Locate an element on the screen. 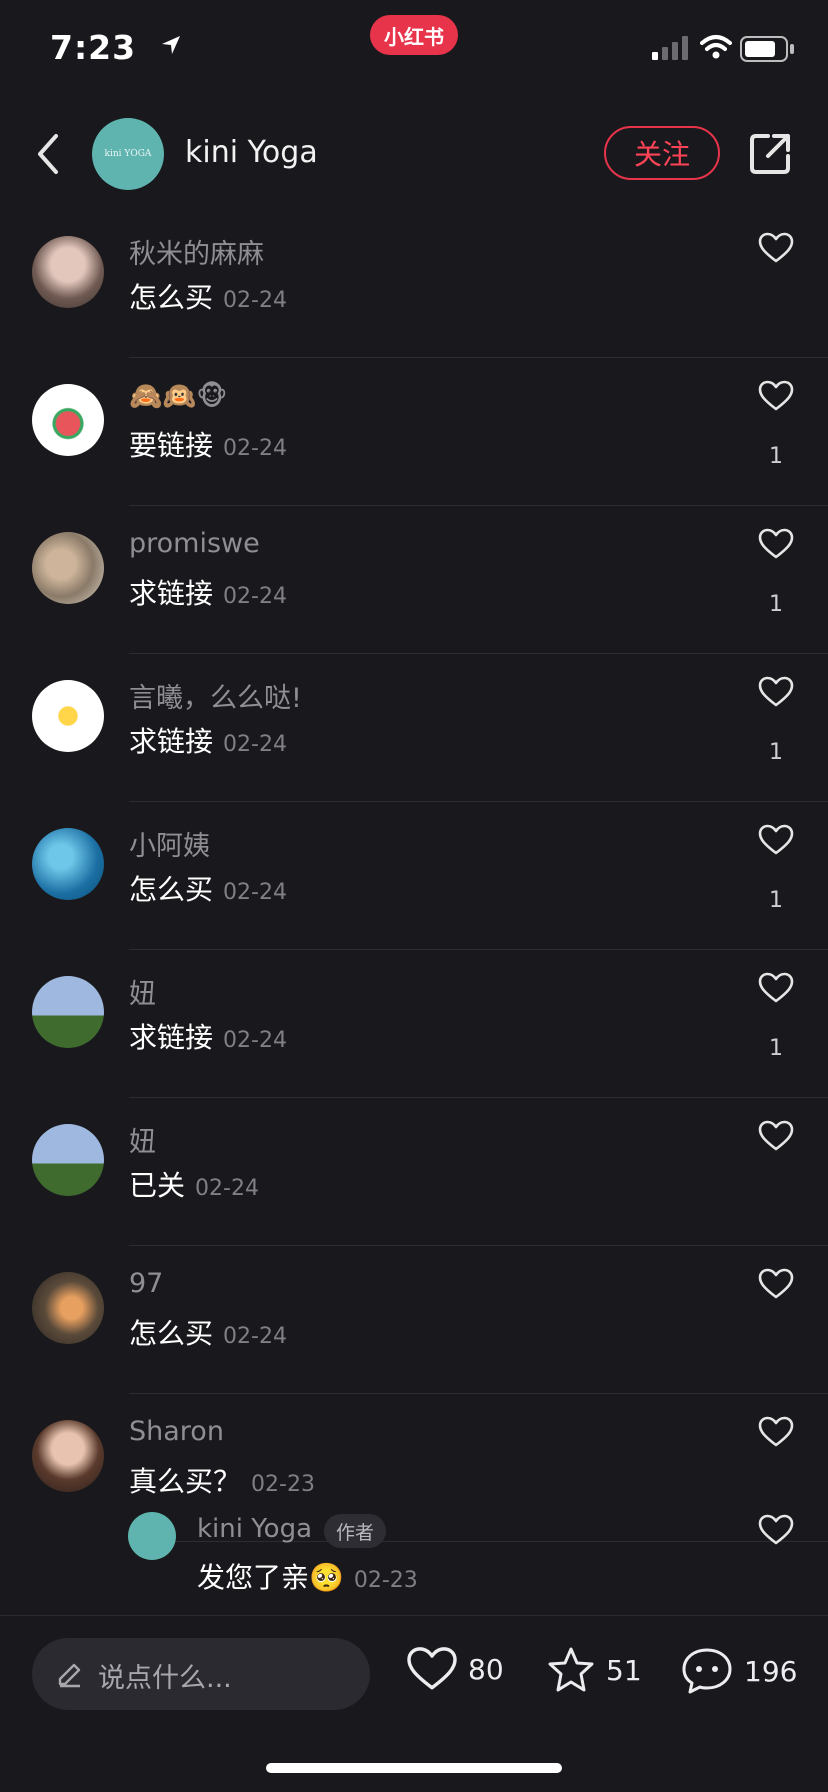 The image size is (828, 1792). comment-date: 02-23 is located at coordinates (283, 1484).